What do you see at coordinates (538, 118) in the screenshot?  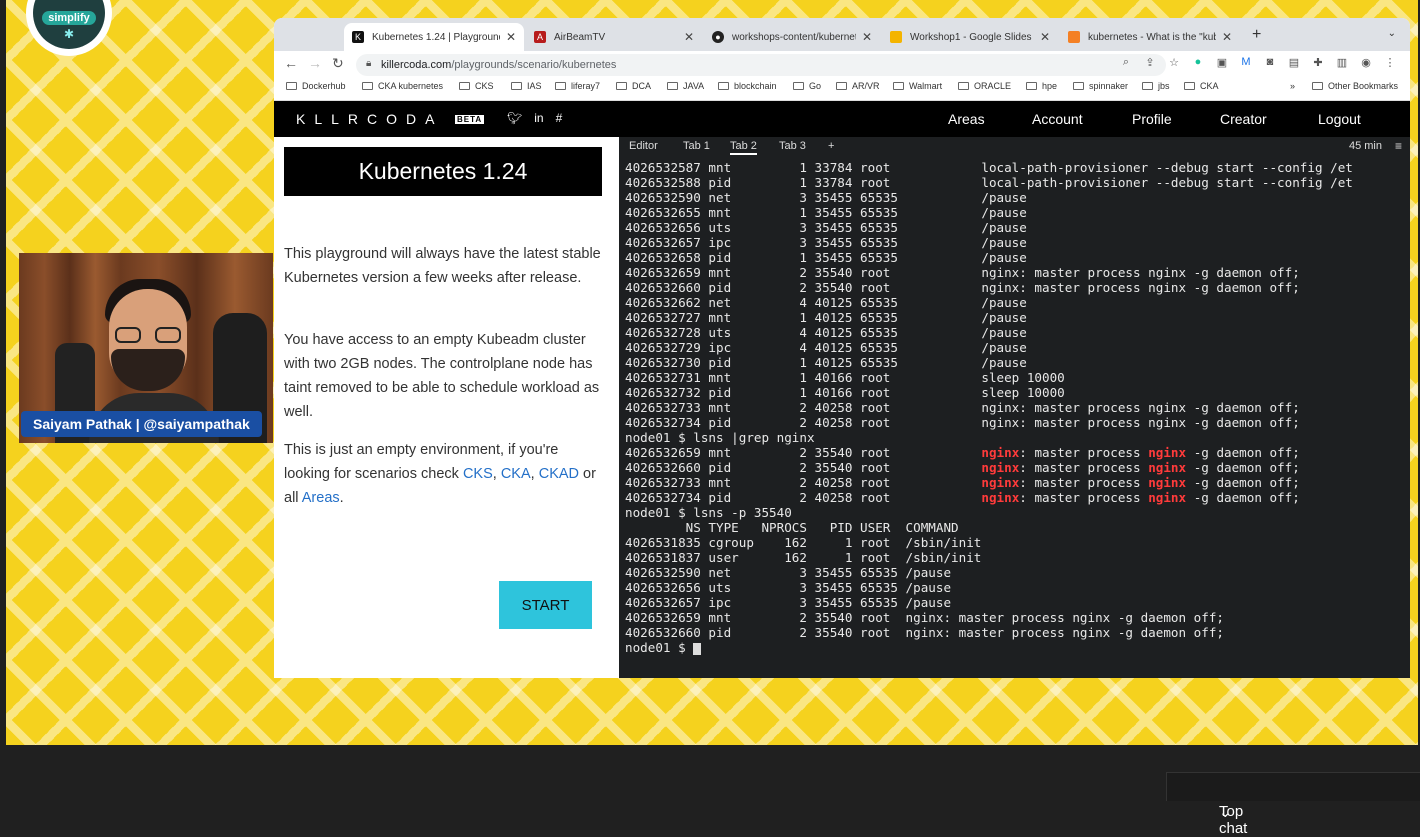 I see `linkedin-icon: in` at bounding box center [538, 118].